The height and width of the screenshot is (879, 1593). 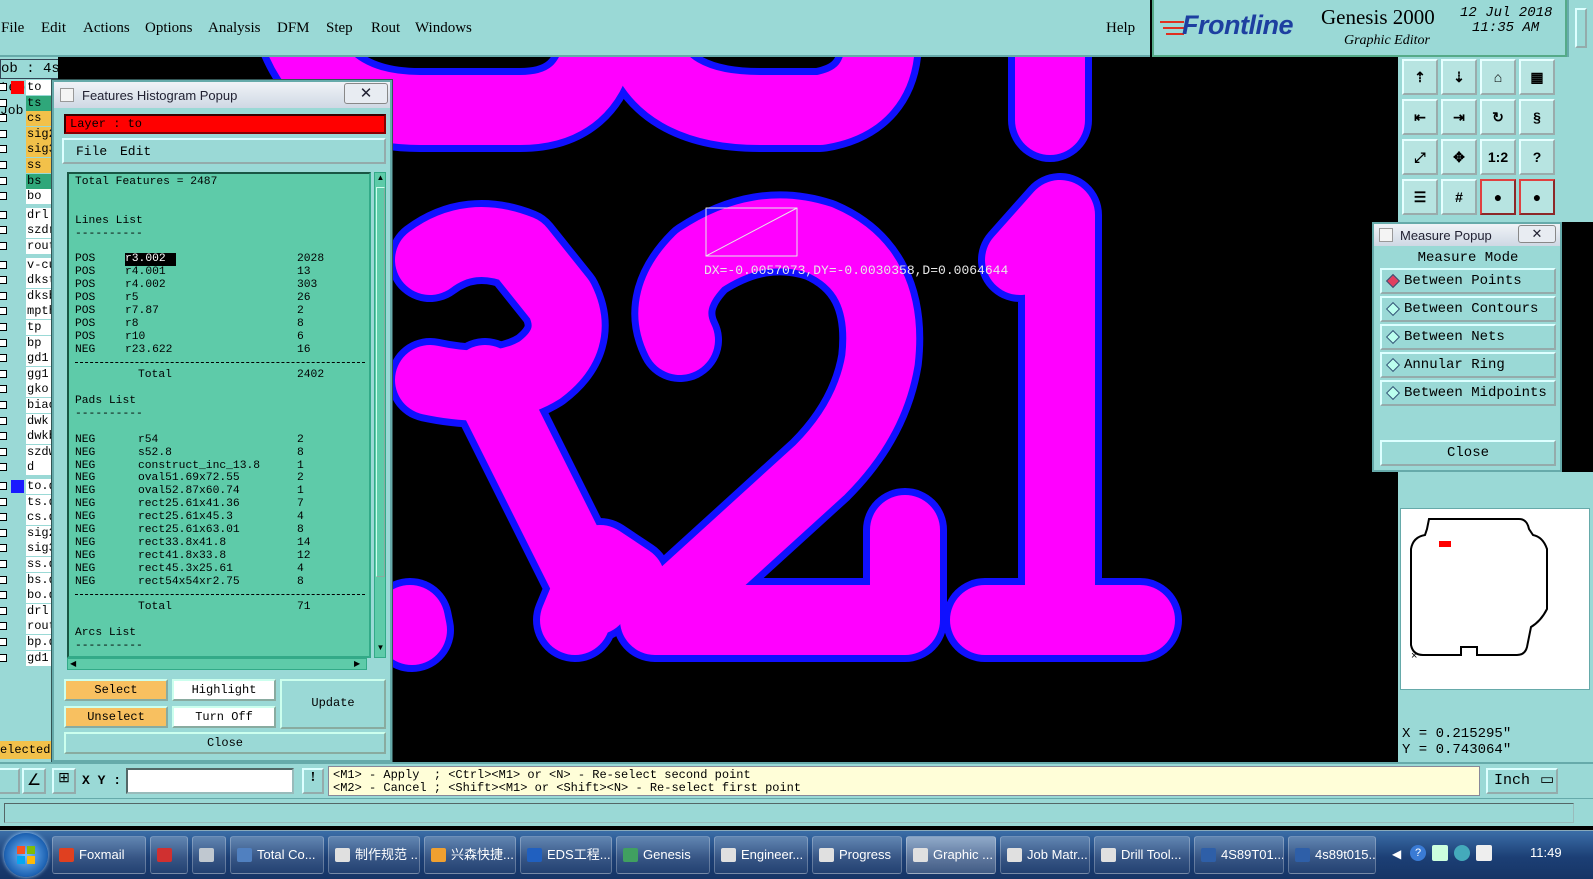 I want to click on header-scroll-thumb, so click(x=1581, y=28).